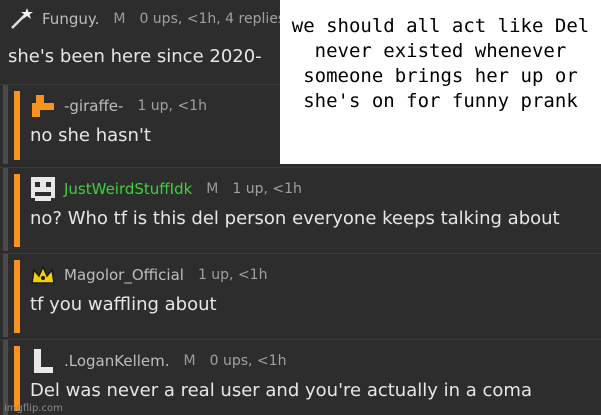  Describe the element at coordinates (90, 135) in the screenshot. I see `comment-body: no she hasn't` at that location.